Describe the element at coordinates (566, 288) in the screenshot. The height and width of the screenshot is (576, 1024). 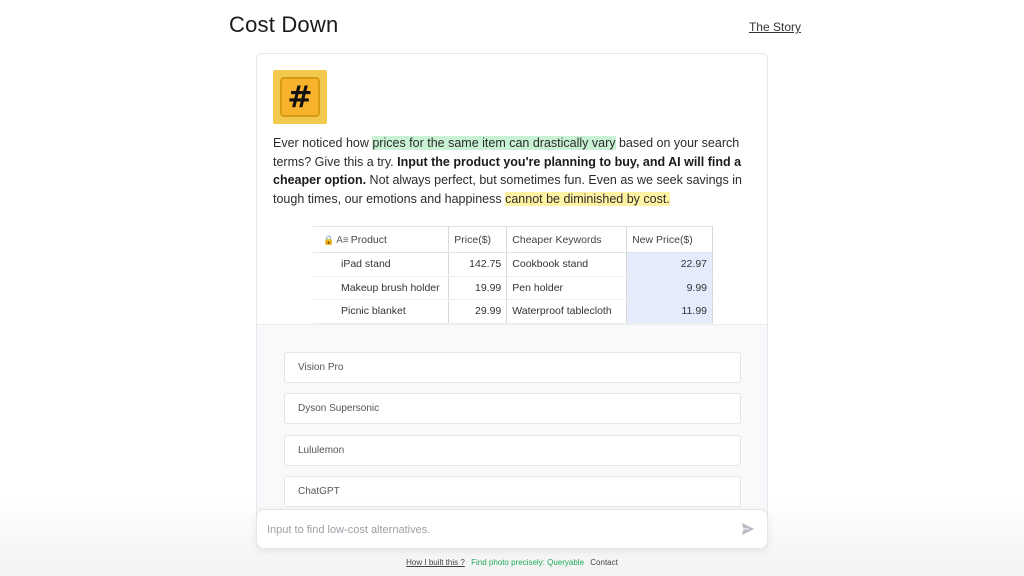
I see `cell-keywords: Pen holder` at that location.